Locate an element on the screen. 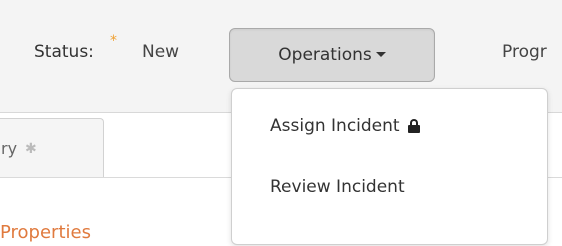  status-label-text: Status: is located at coordinates (64, 52).